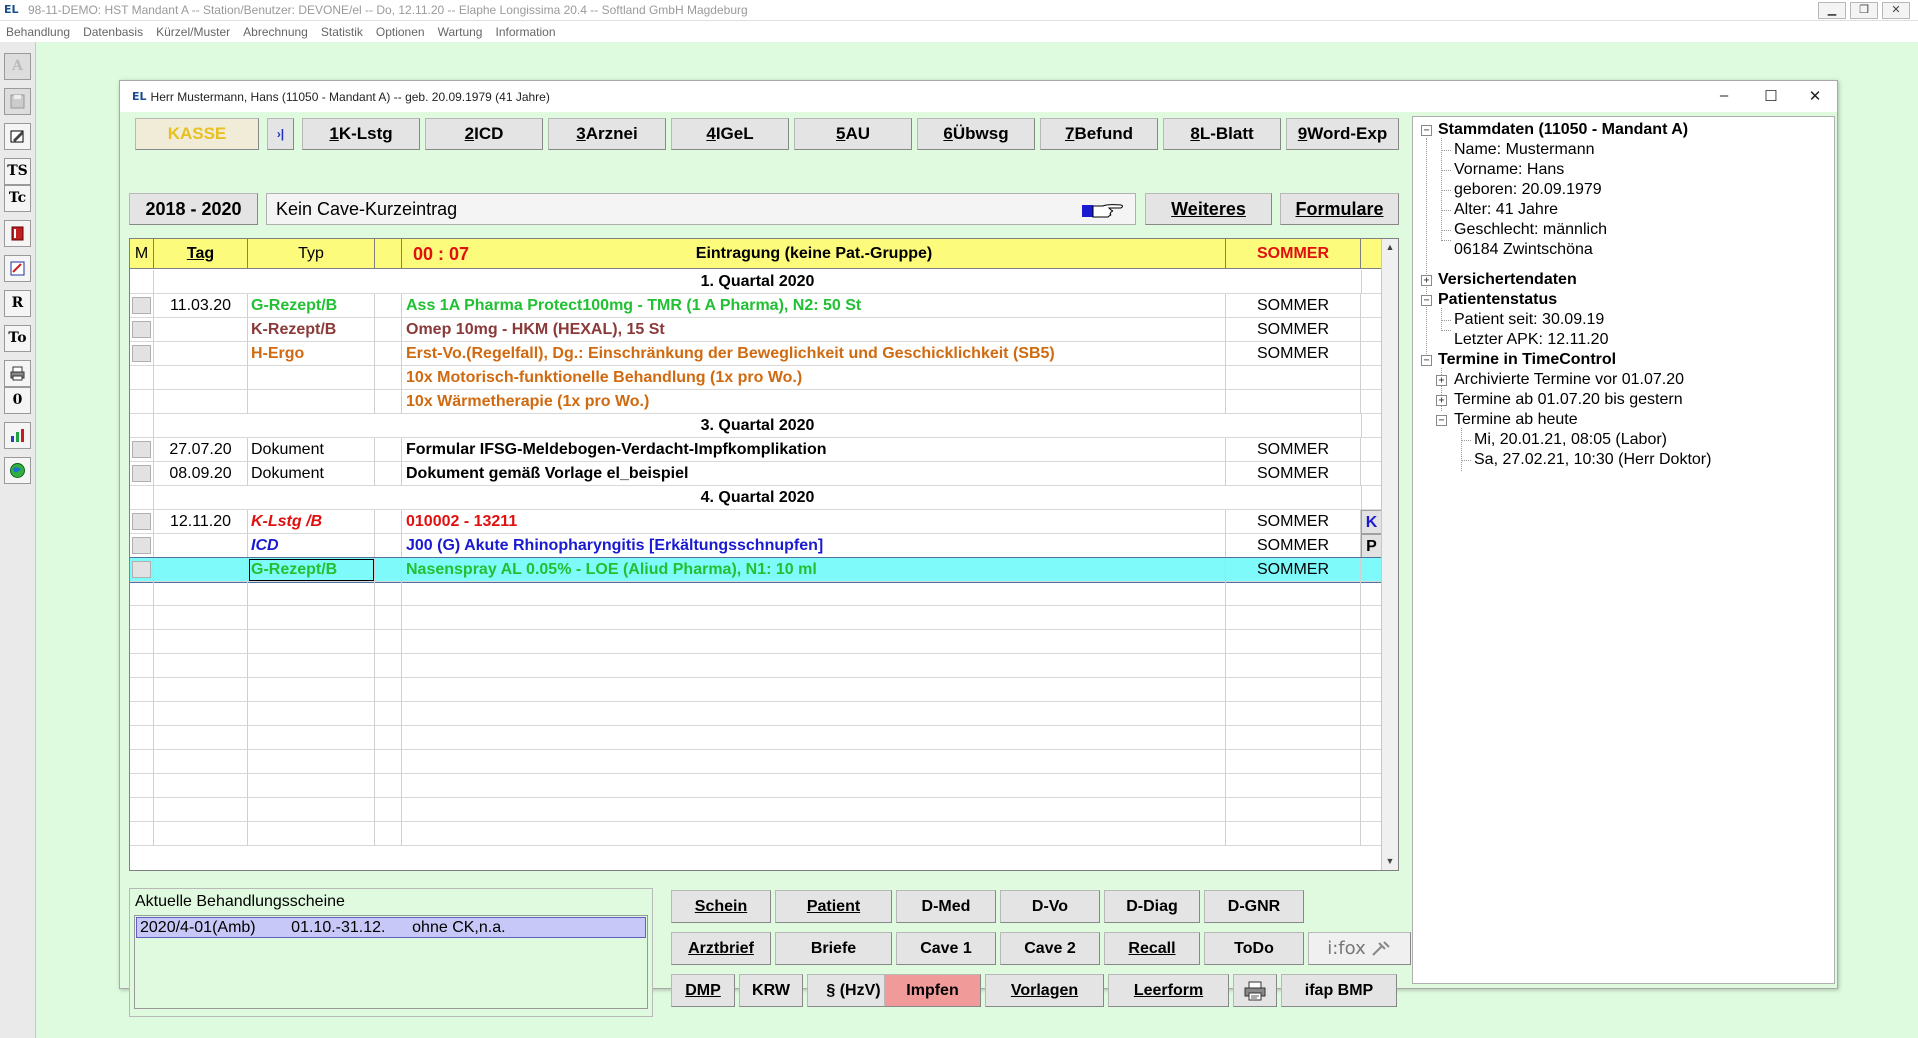  What do you see at coordinates (1507, 280) in the screenshot?
I see `tree-versichertendaten: Versichertendaten` at bounding box center [1507, 280].